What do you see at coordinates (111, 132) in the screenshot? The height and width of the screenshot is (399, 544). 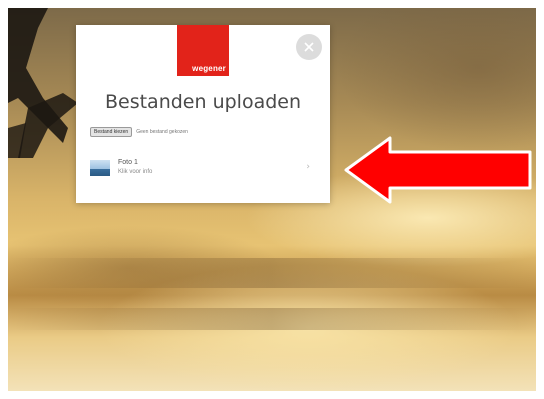 I see `choose-file-button: Bestand kiezen` at bounding box center [111, 132].